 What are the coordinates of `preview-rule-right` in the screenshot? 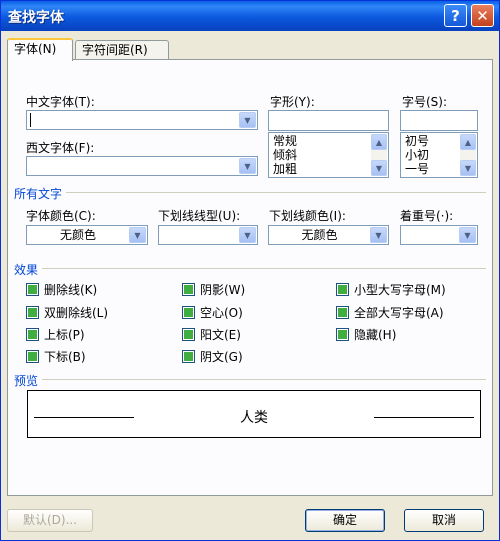 It's located at (424, 417).